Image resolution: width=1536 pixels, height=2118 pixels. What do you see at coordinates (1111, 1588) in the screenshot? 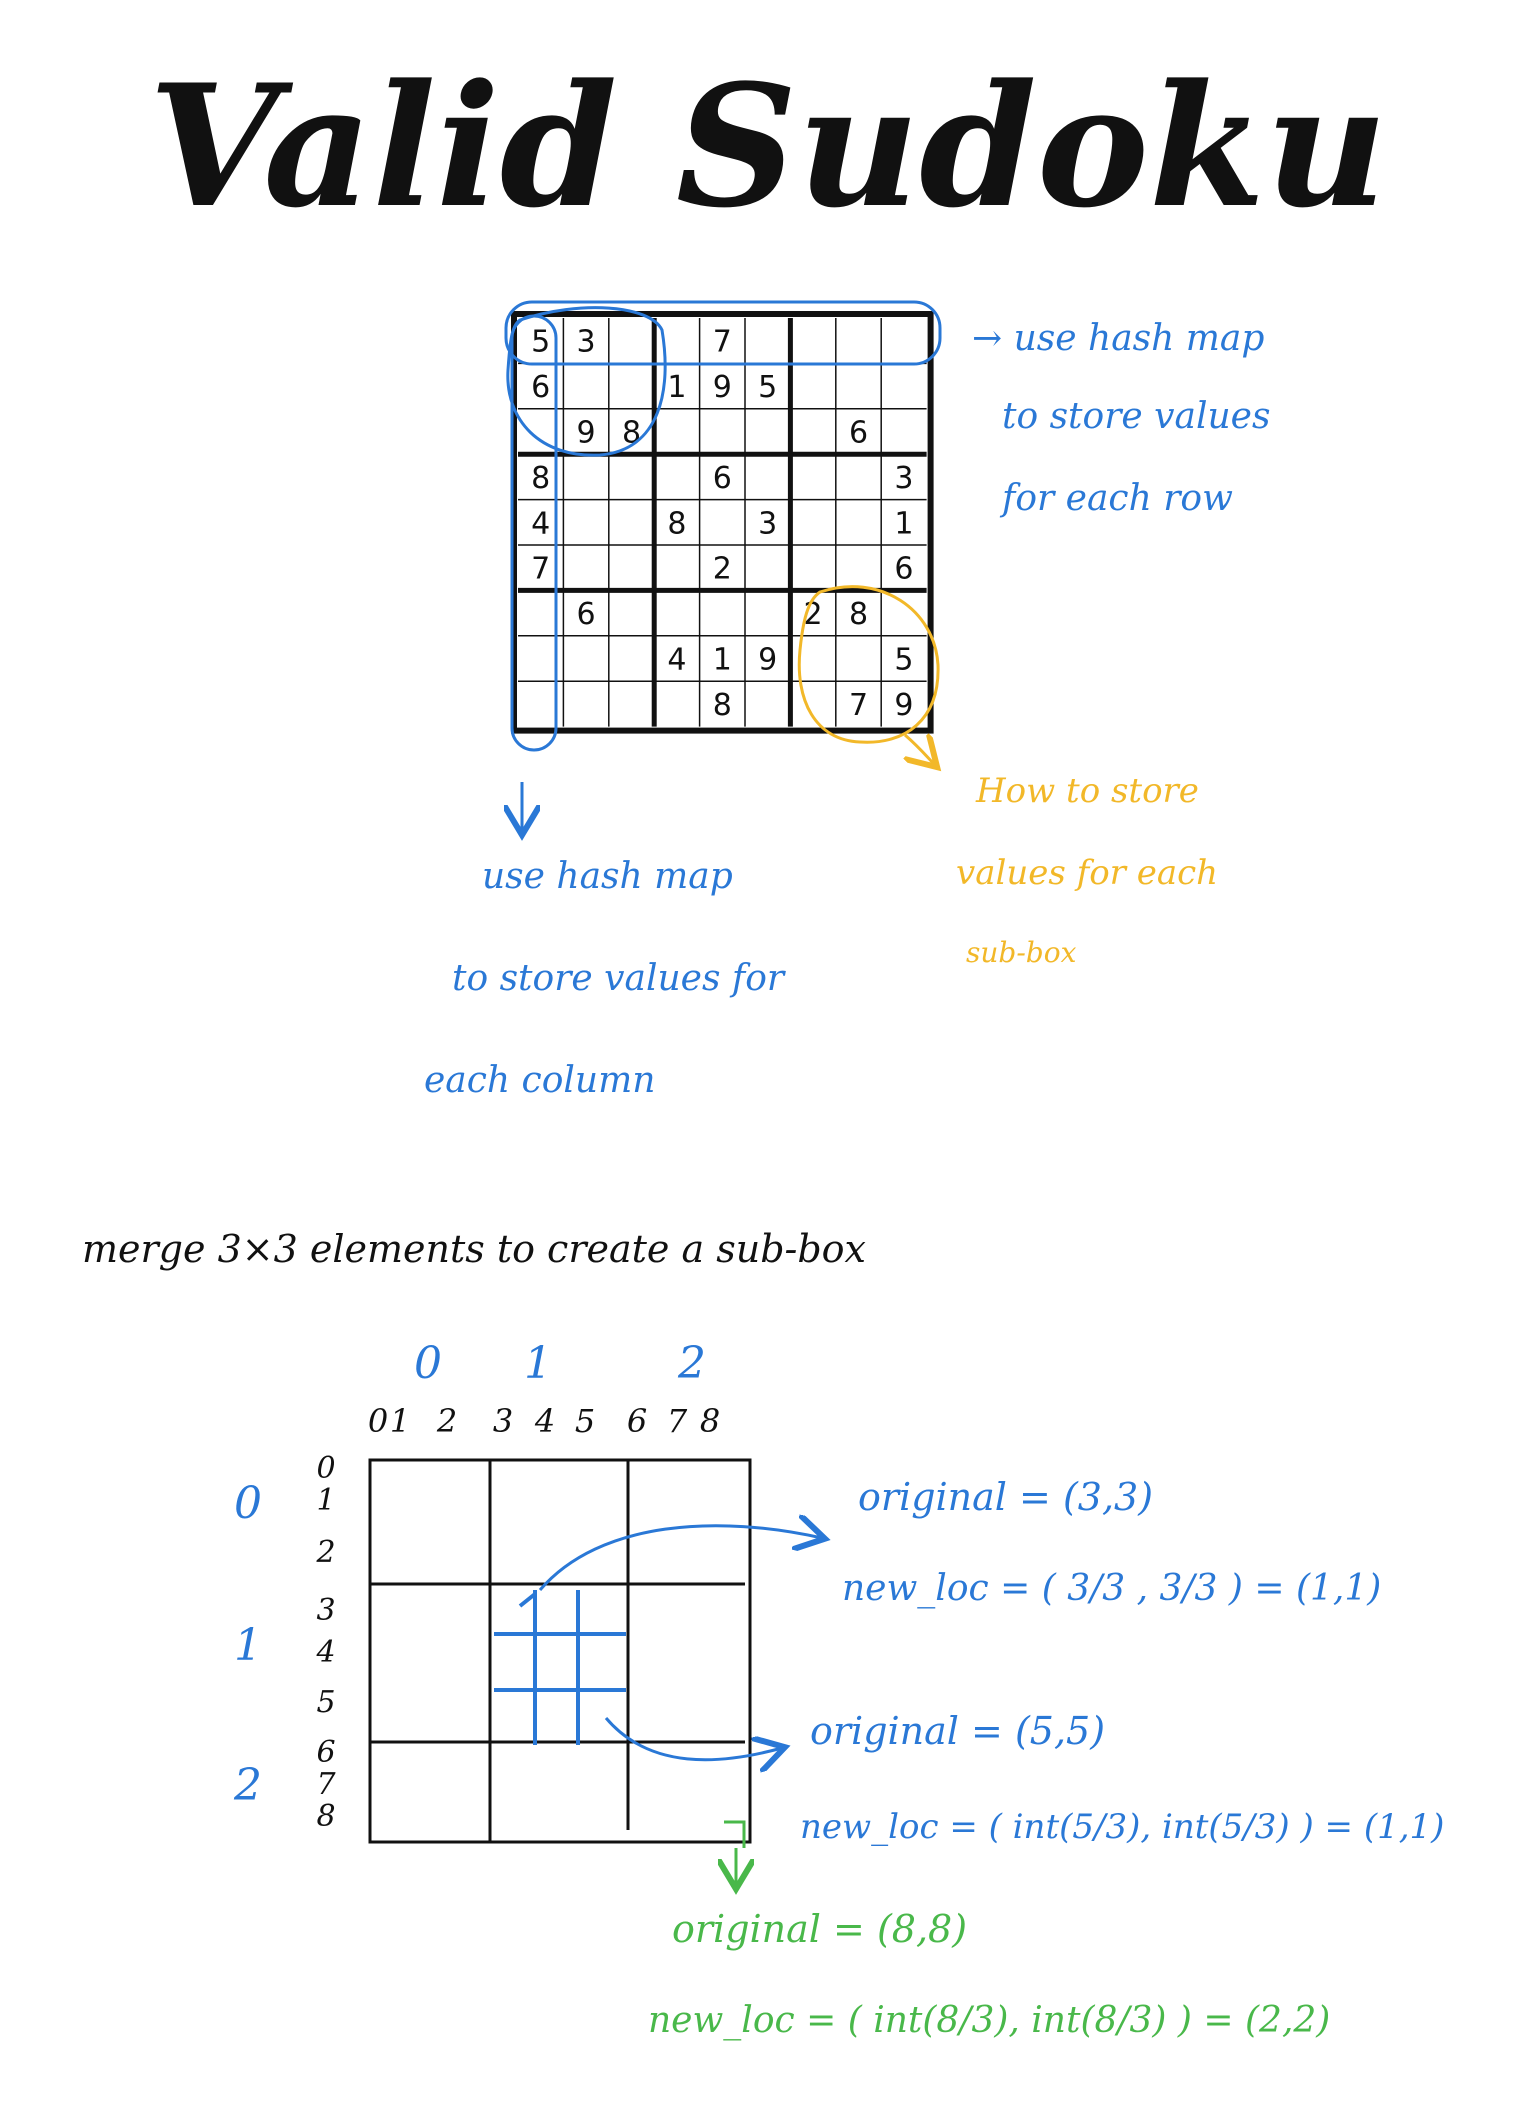
I see `example-1-newloc: new_loc = ( 3/3 , 3/3 ) = (1,1)` at bounding box center [1111, 1588].